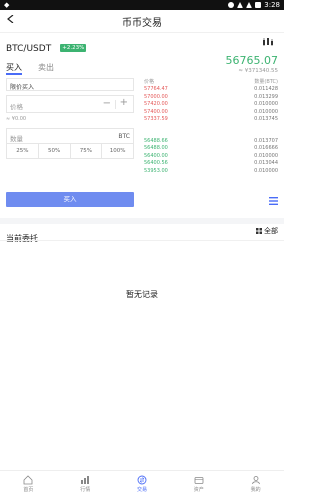 This screenshot has width=320, height=499. Describe the element at coordinates (142, 45) in the screenshot. I see `pair-selector: BTC/USDT +2.23%` at that location.